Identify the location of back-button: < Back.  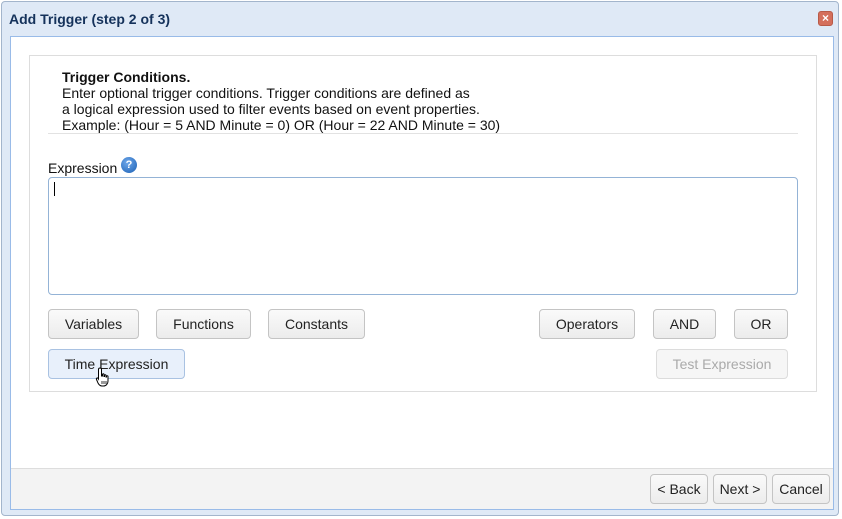
(679, 489).